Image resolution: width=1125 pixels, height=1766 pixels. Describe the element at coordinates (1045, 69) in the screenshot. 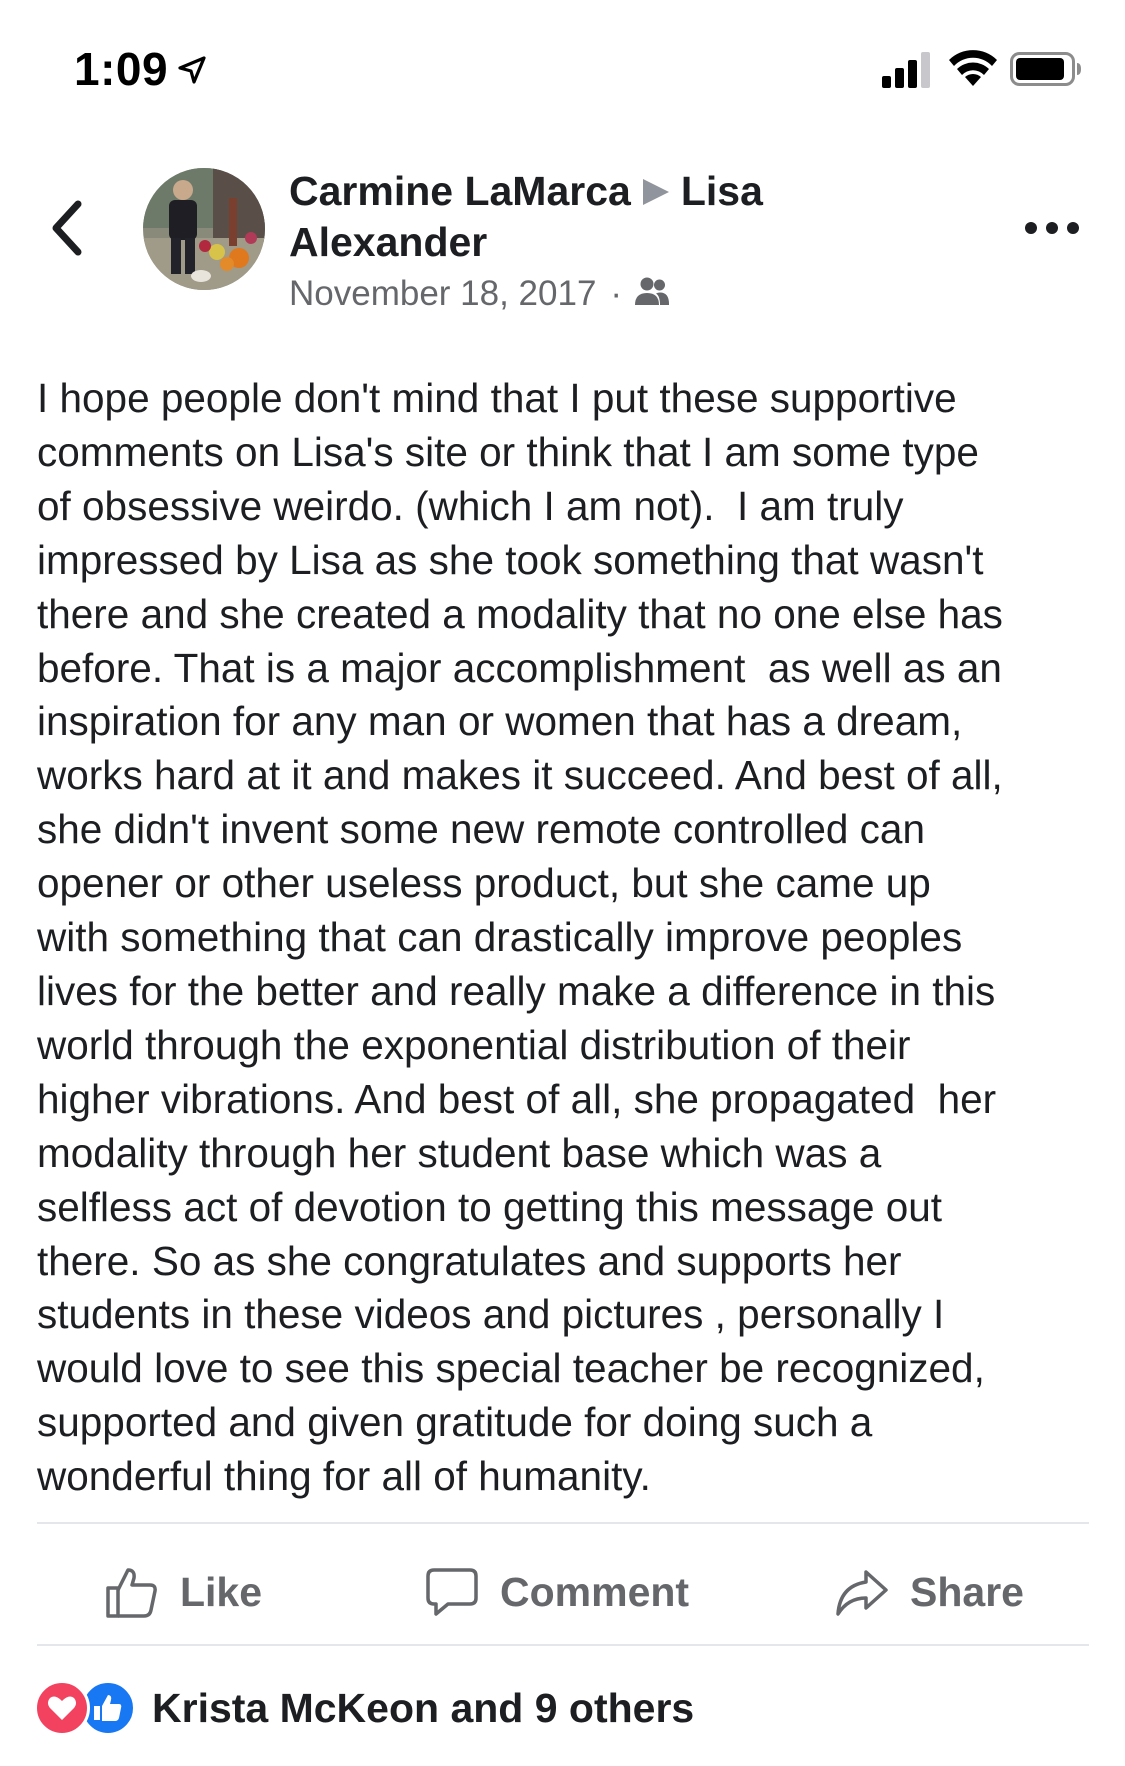

I see `battery-icon` at that location.